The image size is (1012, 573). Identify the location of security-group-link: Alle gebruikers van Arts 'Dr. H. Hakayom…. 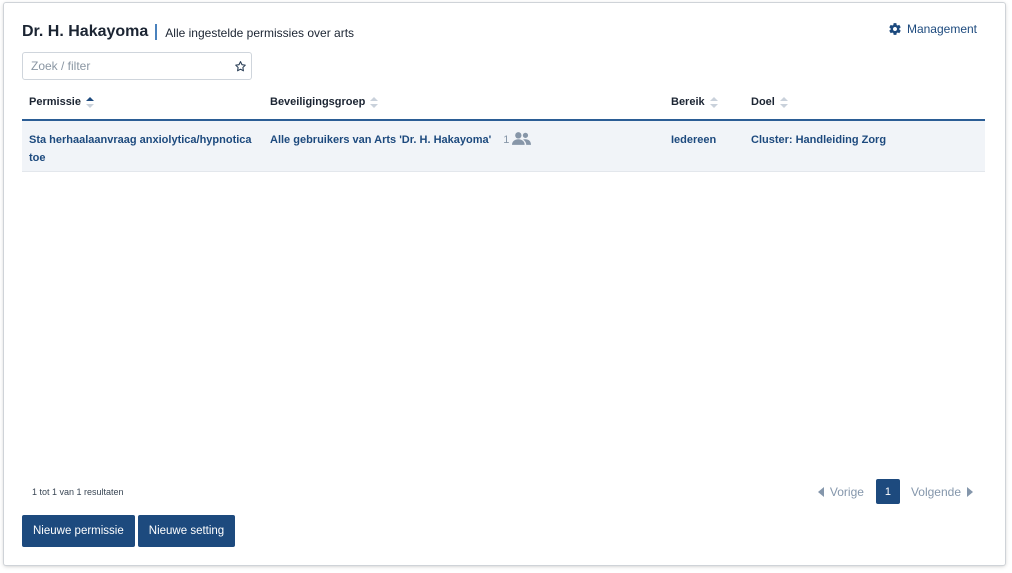
(380, 140).